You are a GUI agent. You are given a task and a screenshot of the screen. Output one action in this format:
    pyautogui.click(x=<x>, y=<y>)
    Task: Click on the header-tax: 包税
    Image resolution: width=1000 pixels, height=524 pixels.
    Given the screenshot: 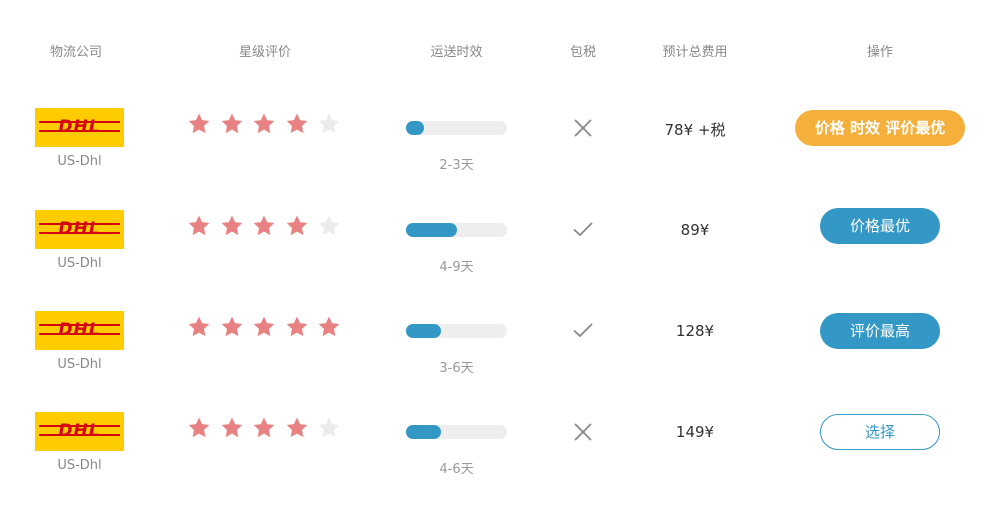 What is the action you would take?
    pyautogui.click(x=582, y=52)
    